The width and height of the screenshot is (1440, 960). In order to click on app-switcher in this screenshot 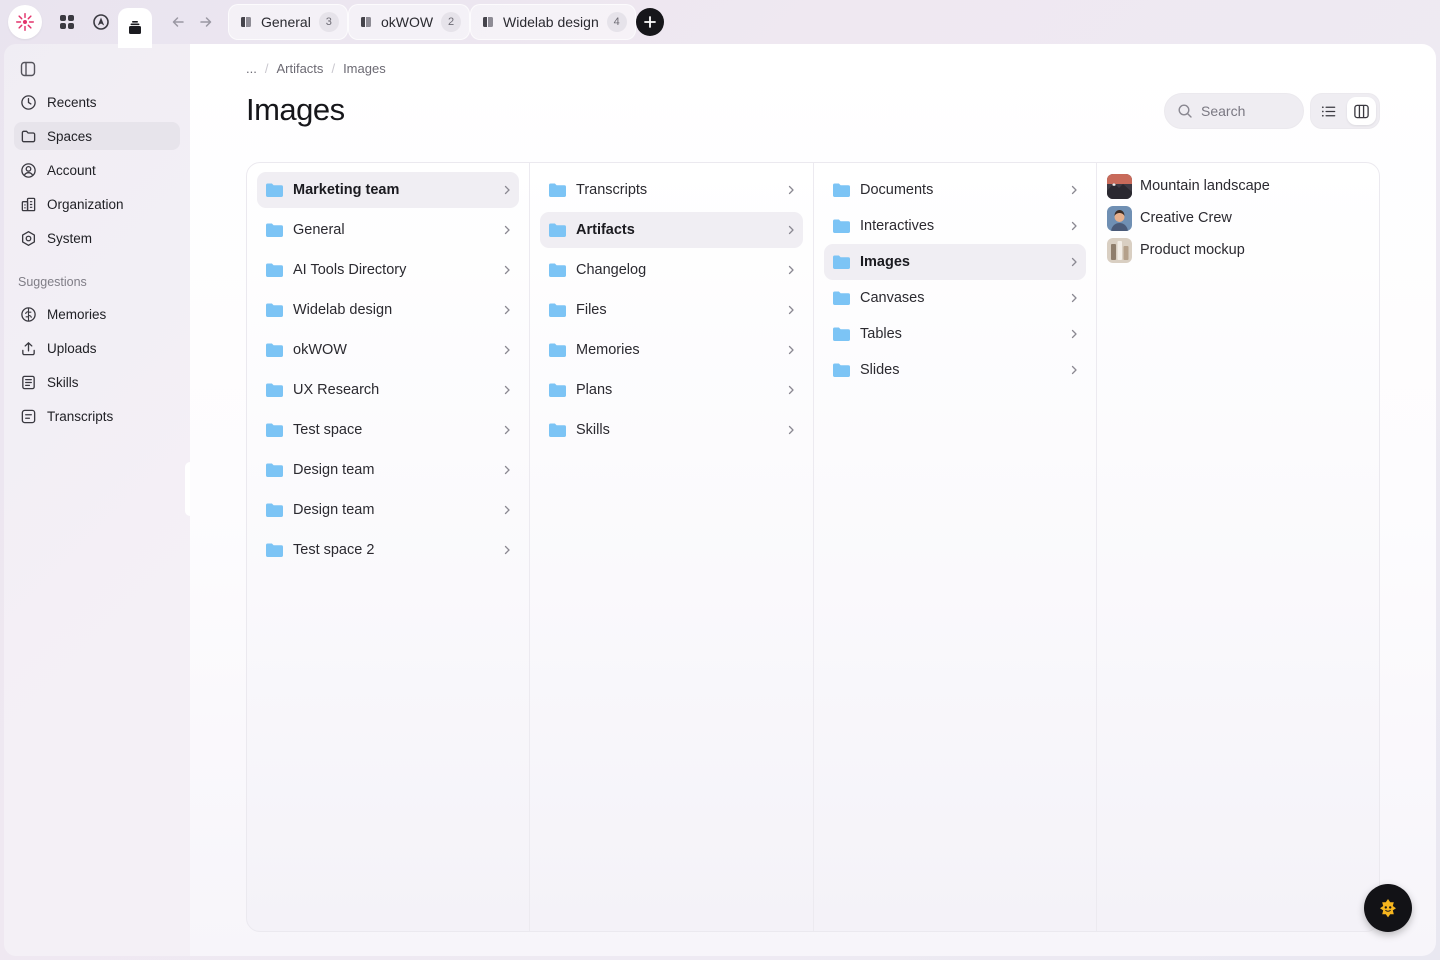, I will do `click(103, 26)`.